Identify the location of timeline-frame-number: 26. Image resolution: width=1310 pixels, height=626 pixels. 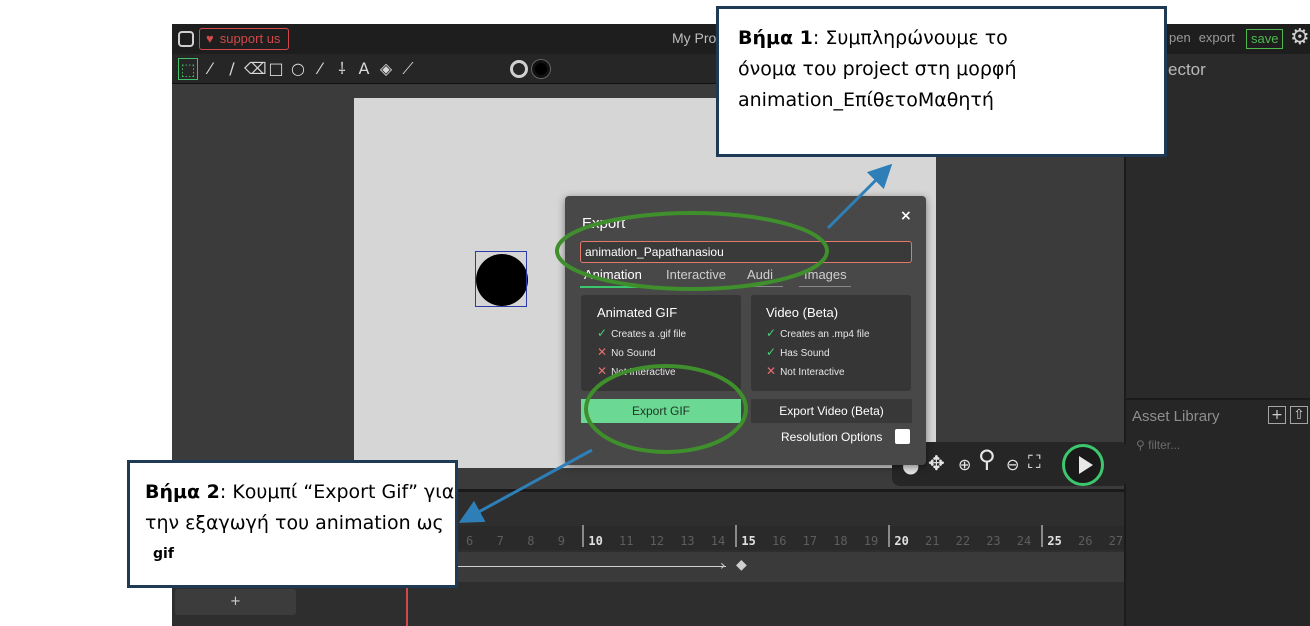
(1085, 541).